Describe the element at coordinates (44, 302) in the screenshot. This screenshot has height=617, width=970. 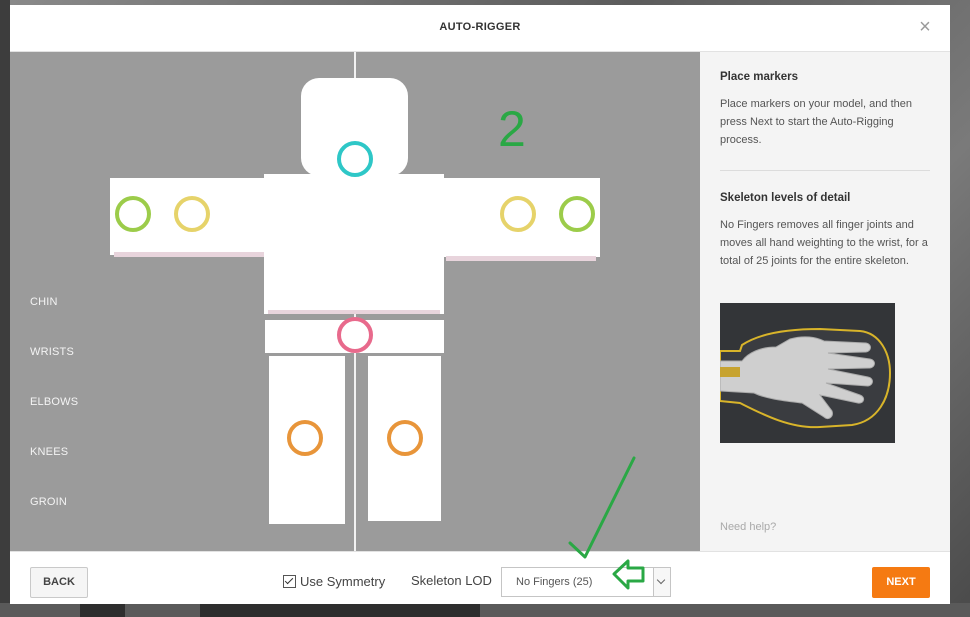
I see `marker-label-chin: CHIN` at that location.